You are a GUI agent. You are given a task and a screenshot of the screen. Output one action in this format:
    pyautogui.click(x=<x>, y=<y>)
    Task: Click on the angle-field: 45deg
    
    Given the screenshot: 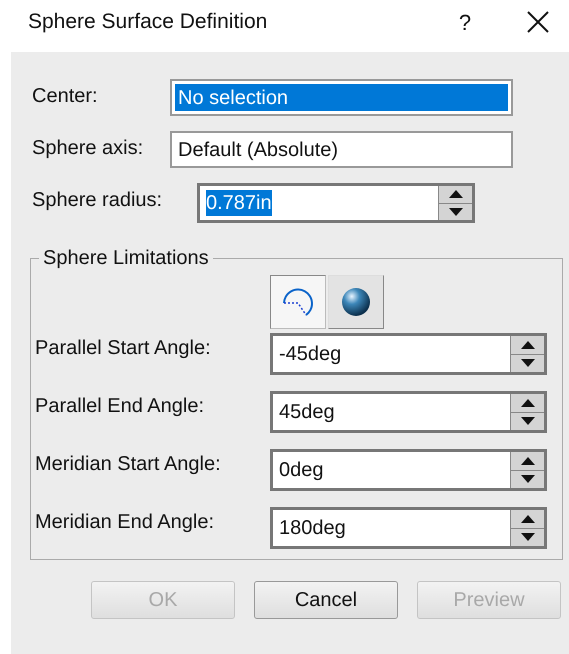 What is the action you would take?
    pyautogui.click(x=408, y=412)
    